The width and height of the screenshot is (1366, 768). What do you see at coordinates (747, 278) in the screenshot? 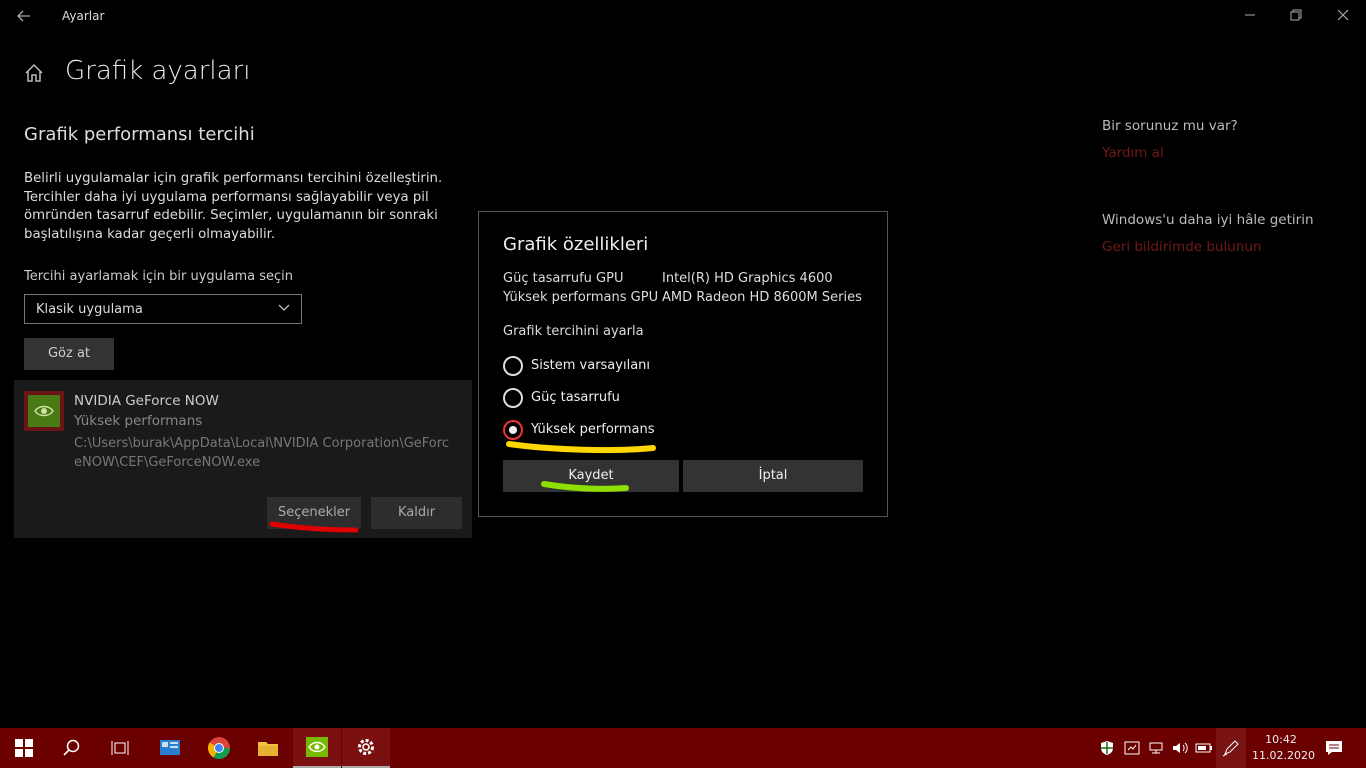
I see `power-gpu-value: Intel(R) HD Graphics 4600` at bounding box center [747, 278].